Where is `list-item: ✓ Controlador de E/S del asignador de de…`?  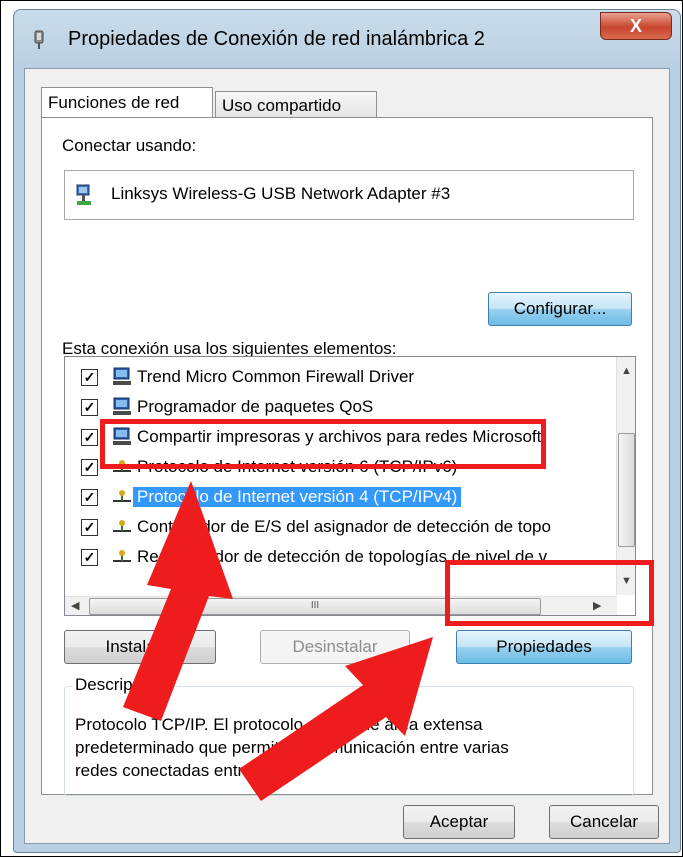 list-item: ✓ Controlador de E/S del asignador de de… is located at coordinates (329, 528).